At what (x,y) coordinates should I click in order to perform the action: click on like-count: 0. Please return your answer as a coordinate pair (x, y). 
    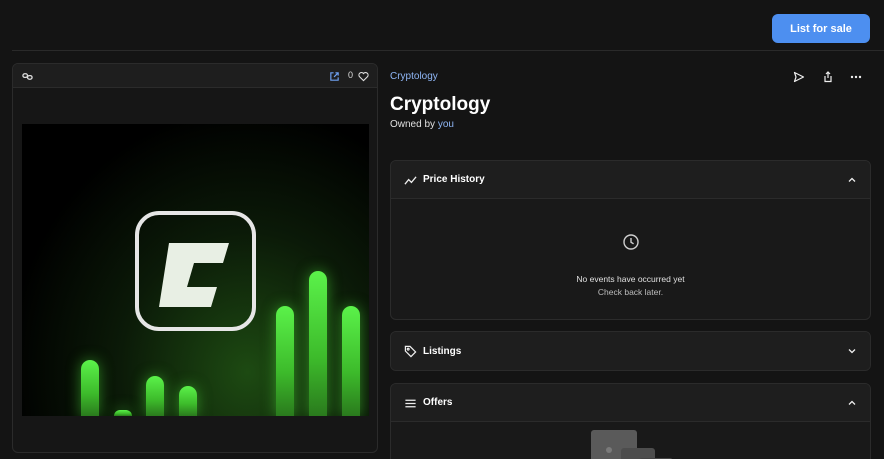
    Looking at the image, I should click on (350, 75).